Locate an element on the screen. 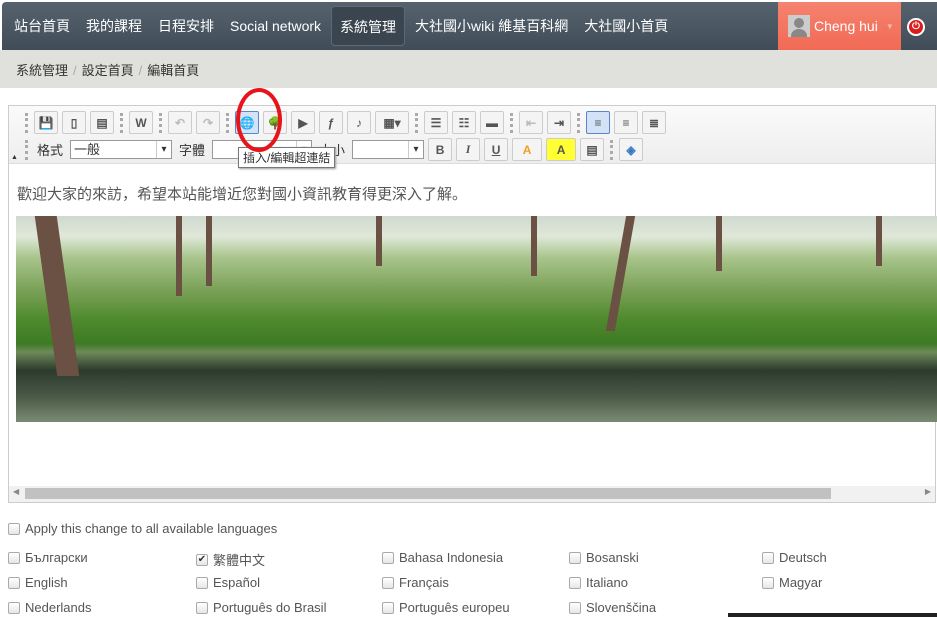 This screenshot has width=937, height=617. language-label: Slovenščina is located at coordinates (621, 607).